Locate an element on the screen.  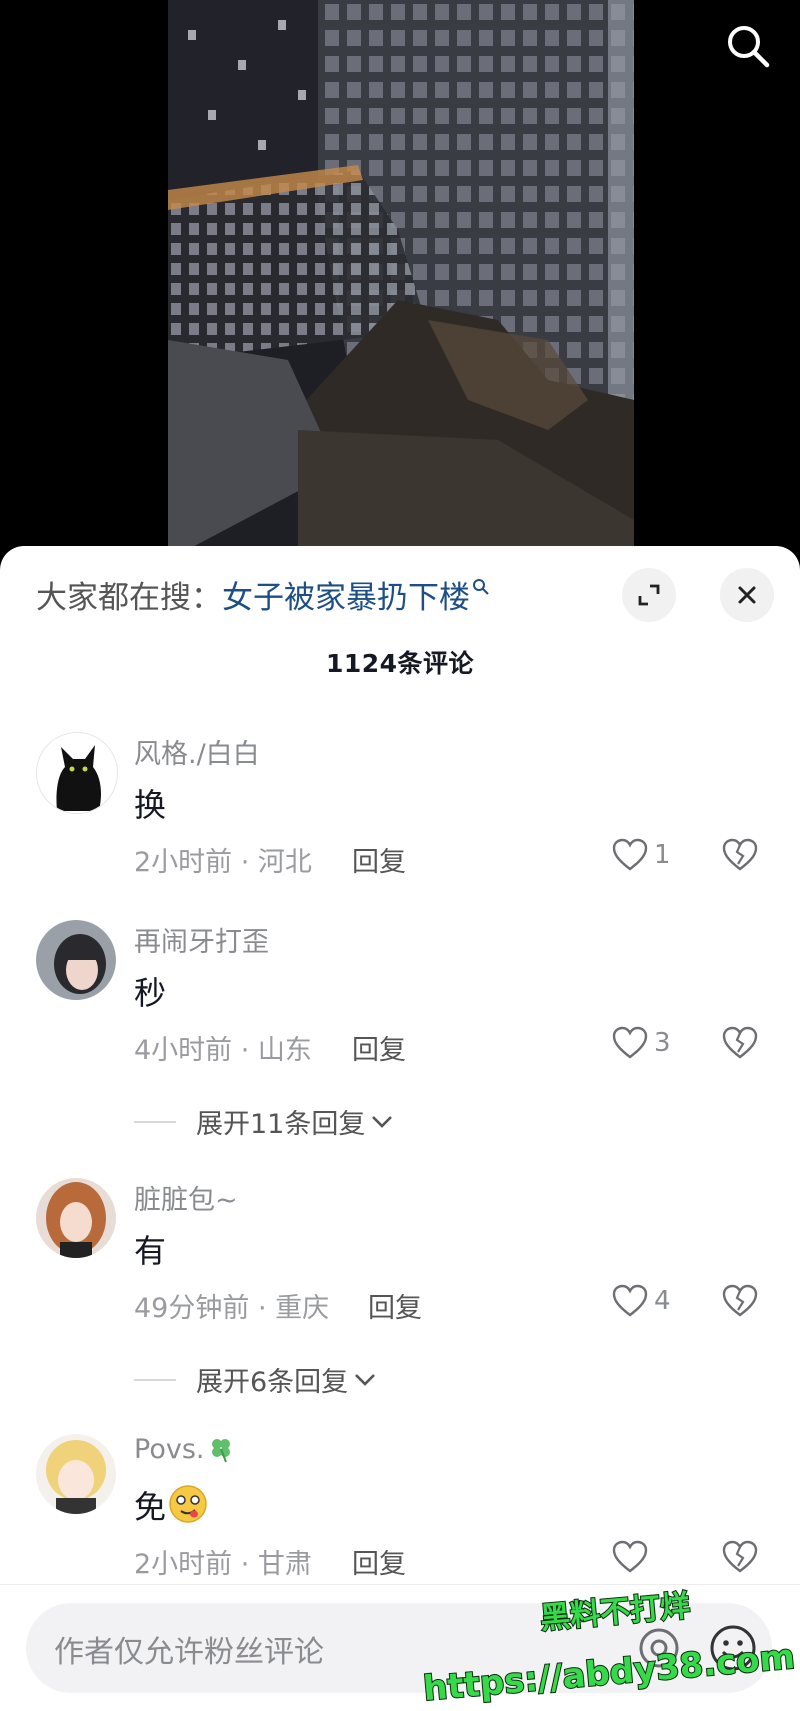
emoji-button is located at coordinates (733, 1648).